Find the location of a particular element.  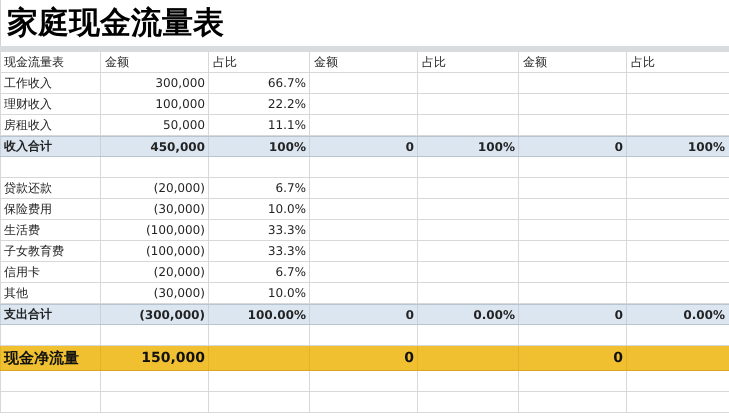

column-header: 现金流量表 is located at coordinates (34, 62).